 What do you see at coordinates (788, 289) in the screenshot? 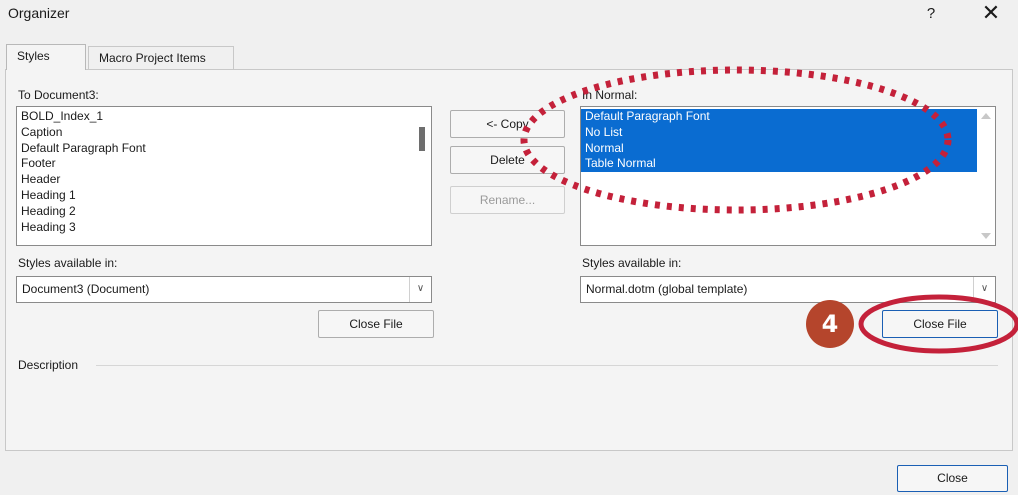
I see `right-available-select: Normal.dotm (global template) ∨` at bounding box center [788, 289].